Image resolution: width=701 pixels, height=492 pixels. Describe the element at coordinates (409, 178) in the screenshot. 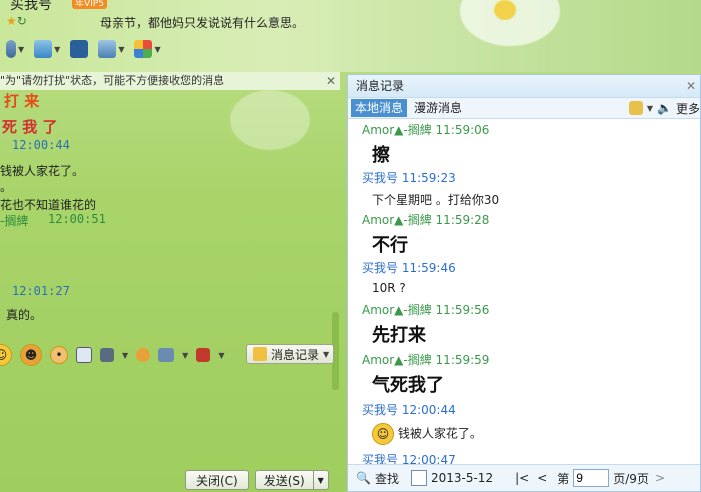

I see `message-sender: 买我号 11:59:23` at that location.